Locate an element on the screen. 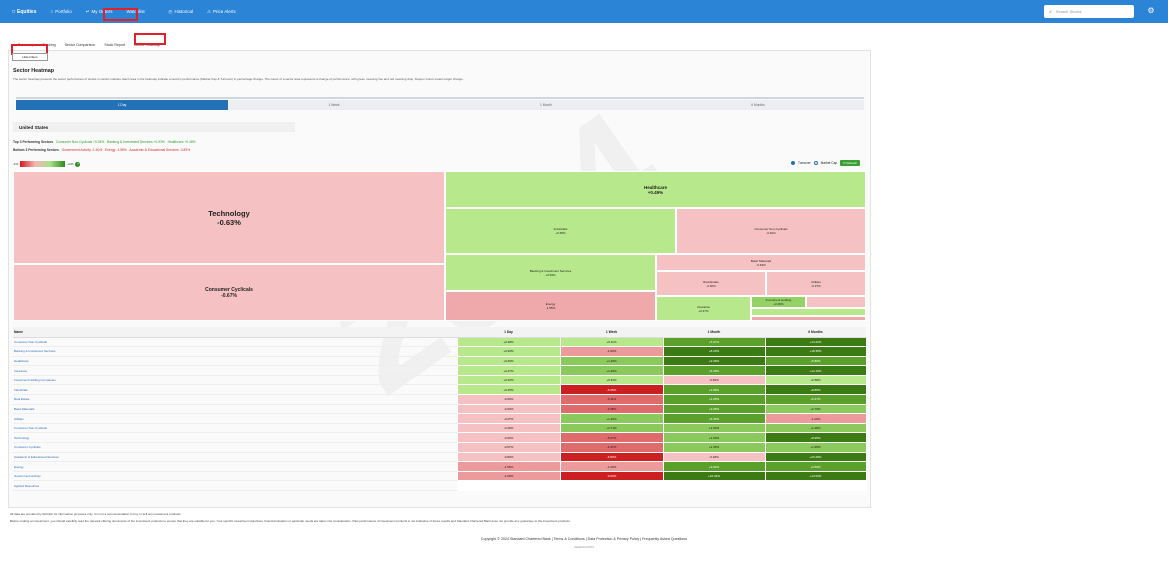  sector-name-cell: Energy is located at coordinates (235, 466).